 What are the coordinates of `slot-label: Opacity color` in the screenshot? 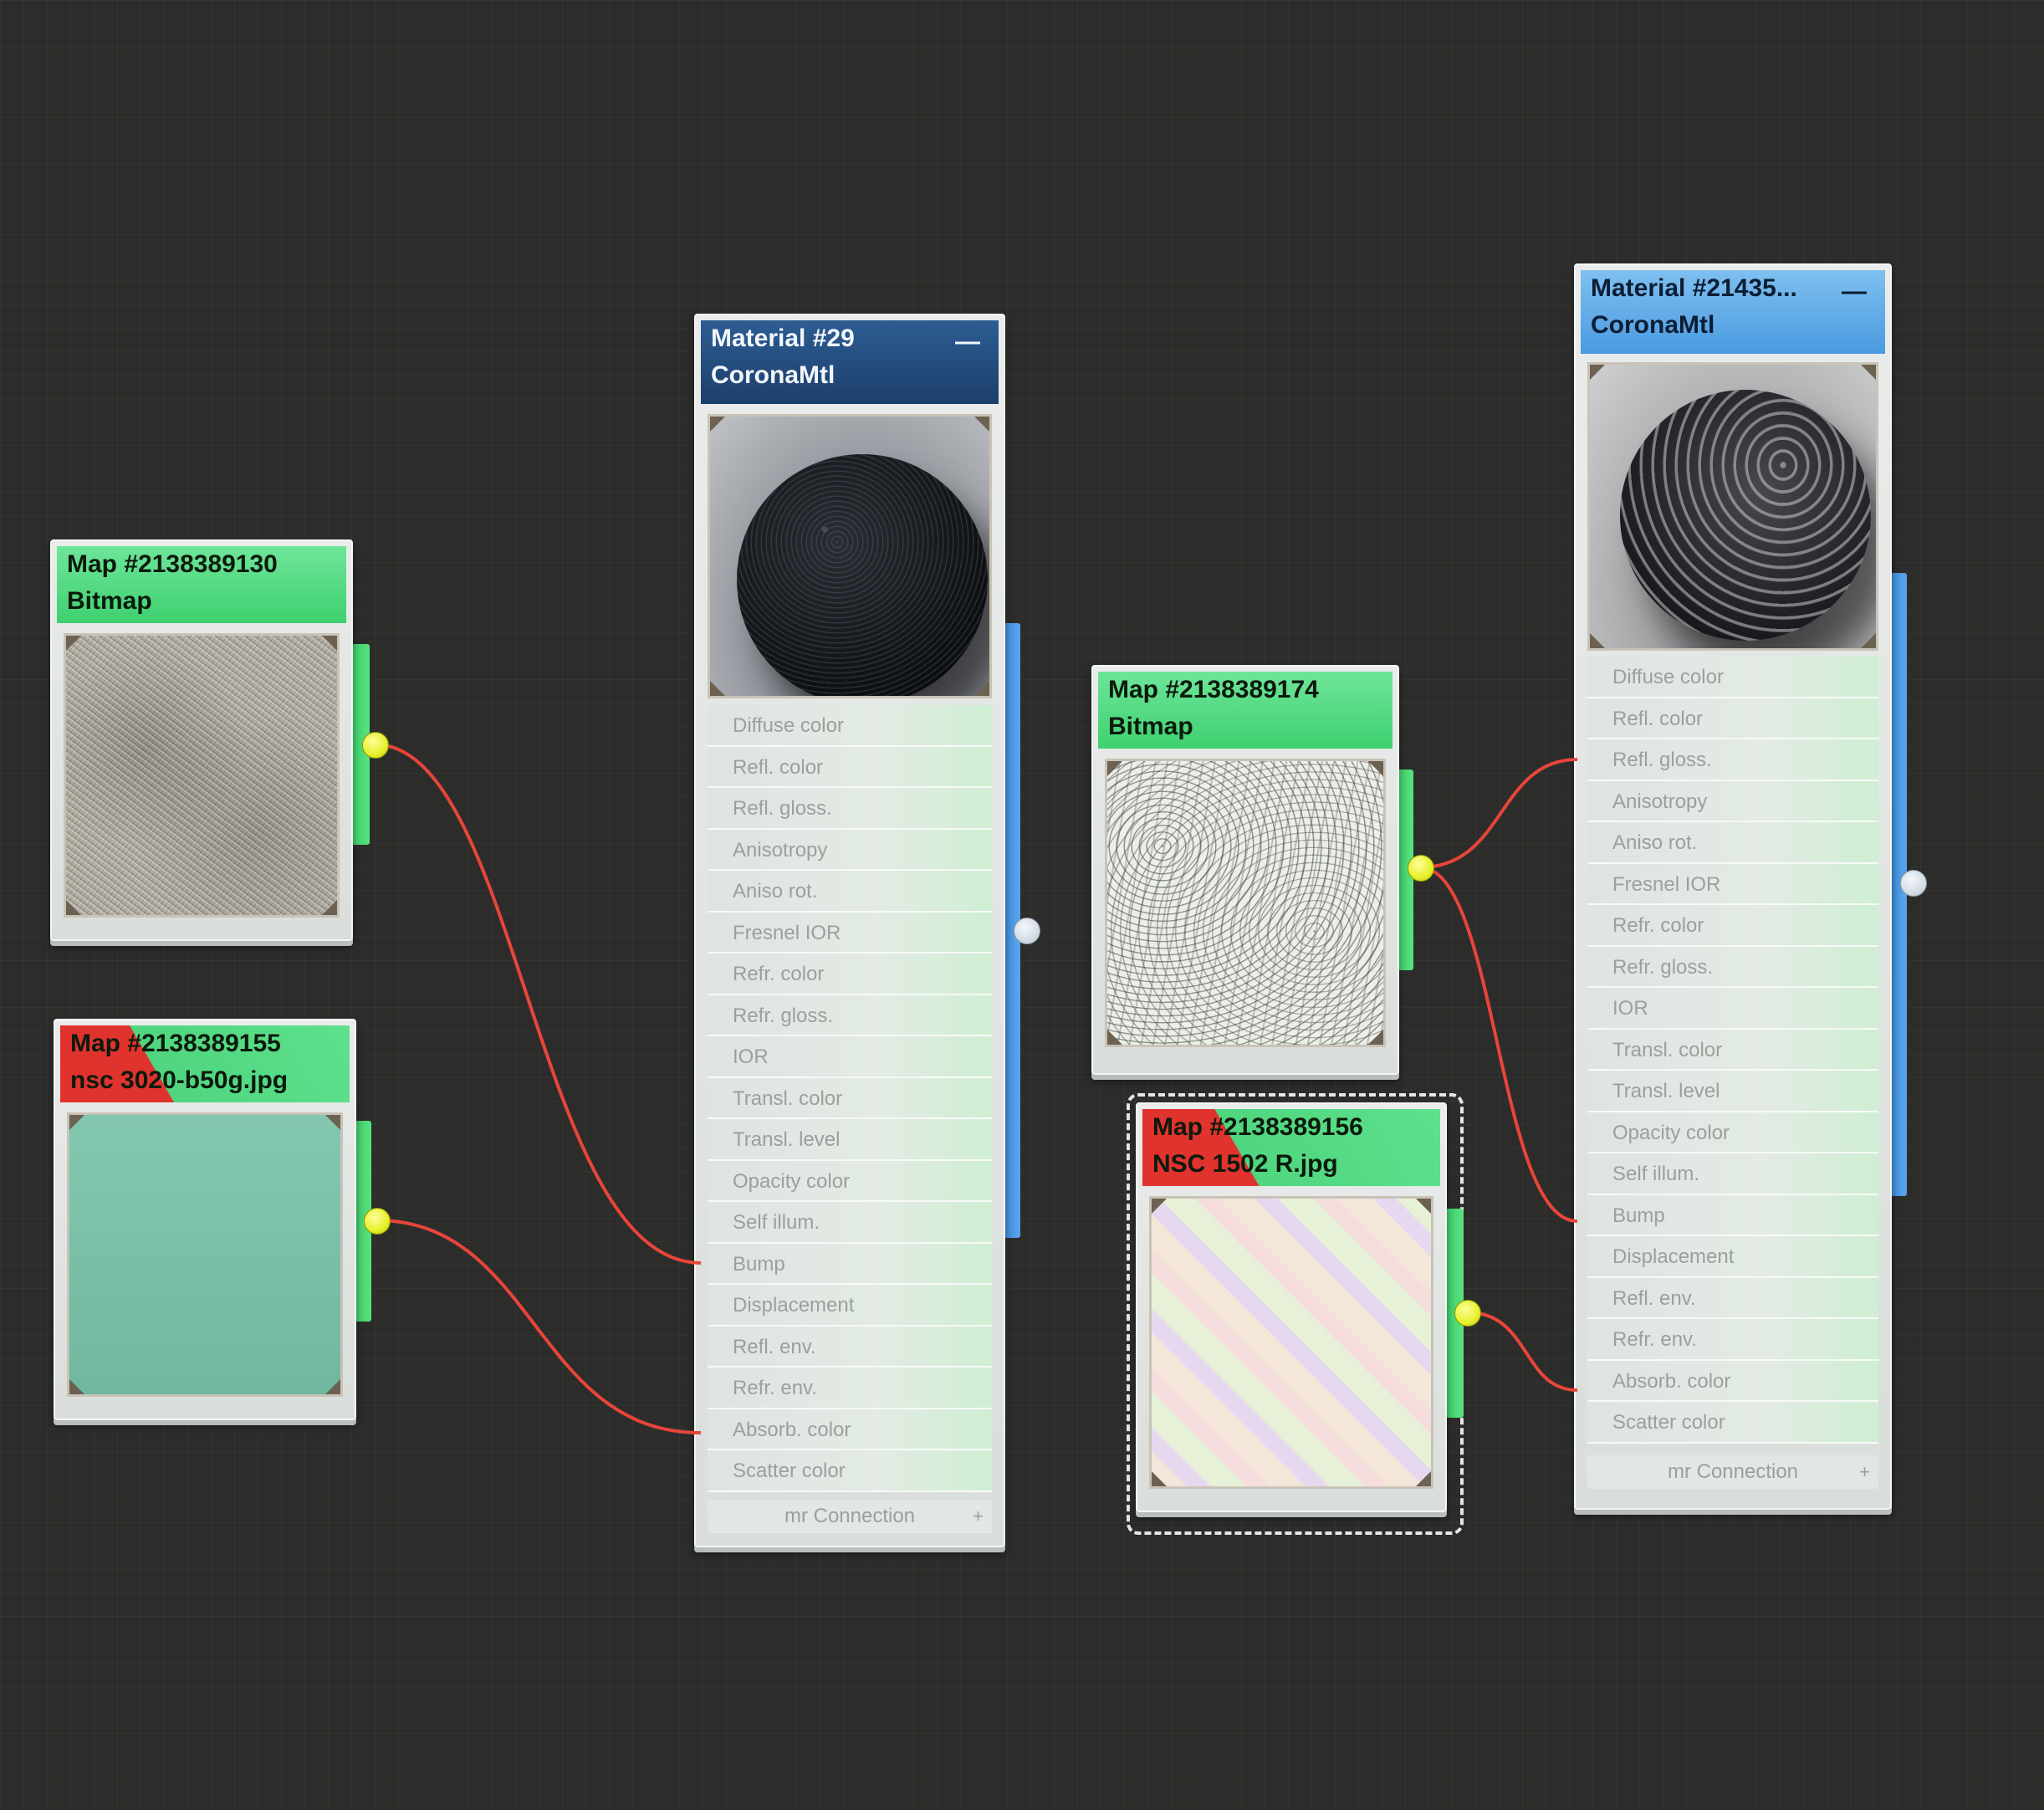 It's located at (792, 1181).